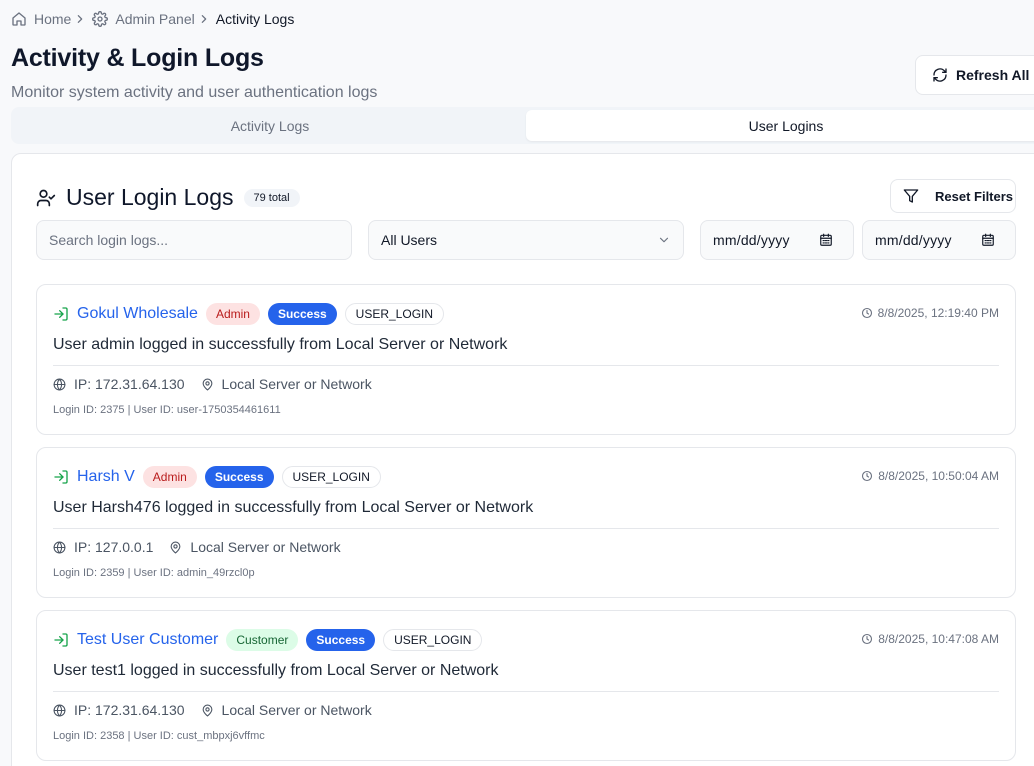  I want to click on log-meta: IP: 127.0.0.1 Local Server or Network, so click(205, 547).